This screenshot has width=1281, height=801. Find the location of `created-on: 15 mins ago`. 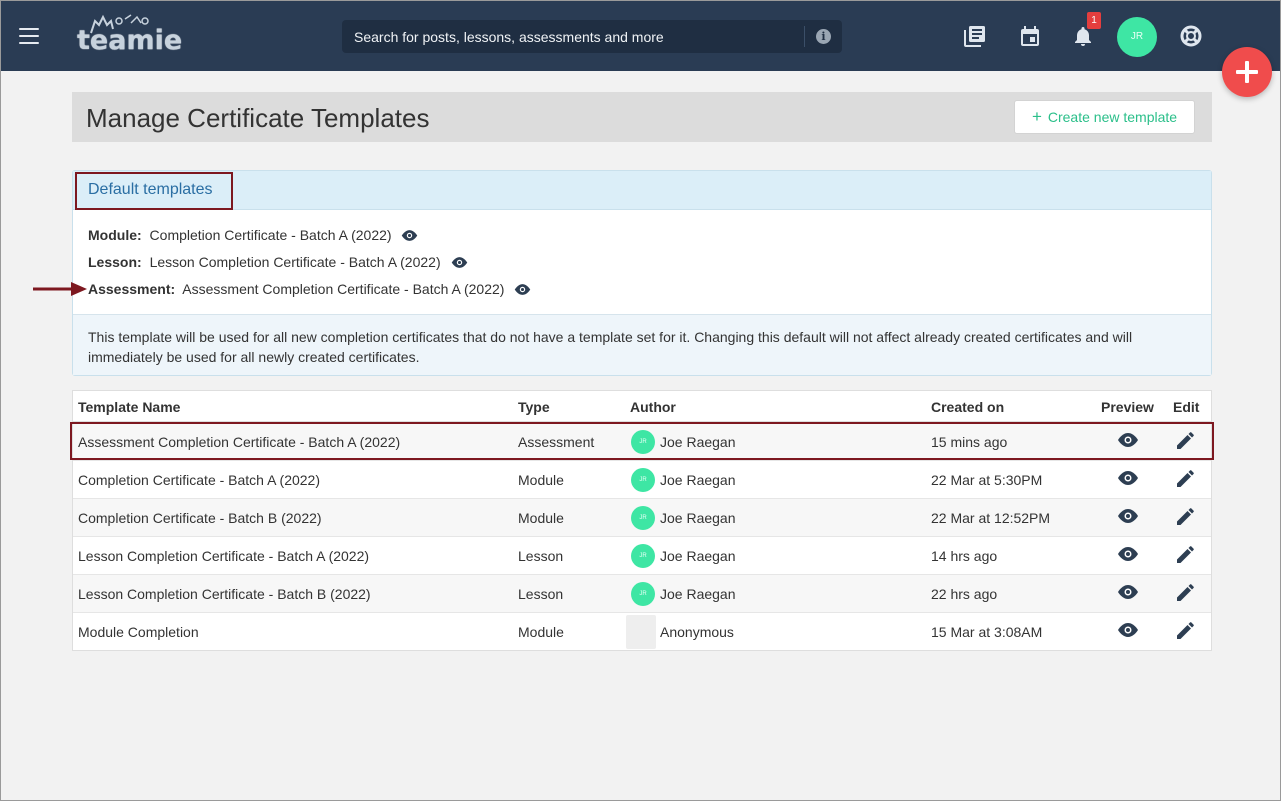

created-on: 15 mins ago is located at coordinates (969, 442).